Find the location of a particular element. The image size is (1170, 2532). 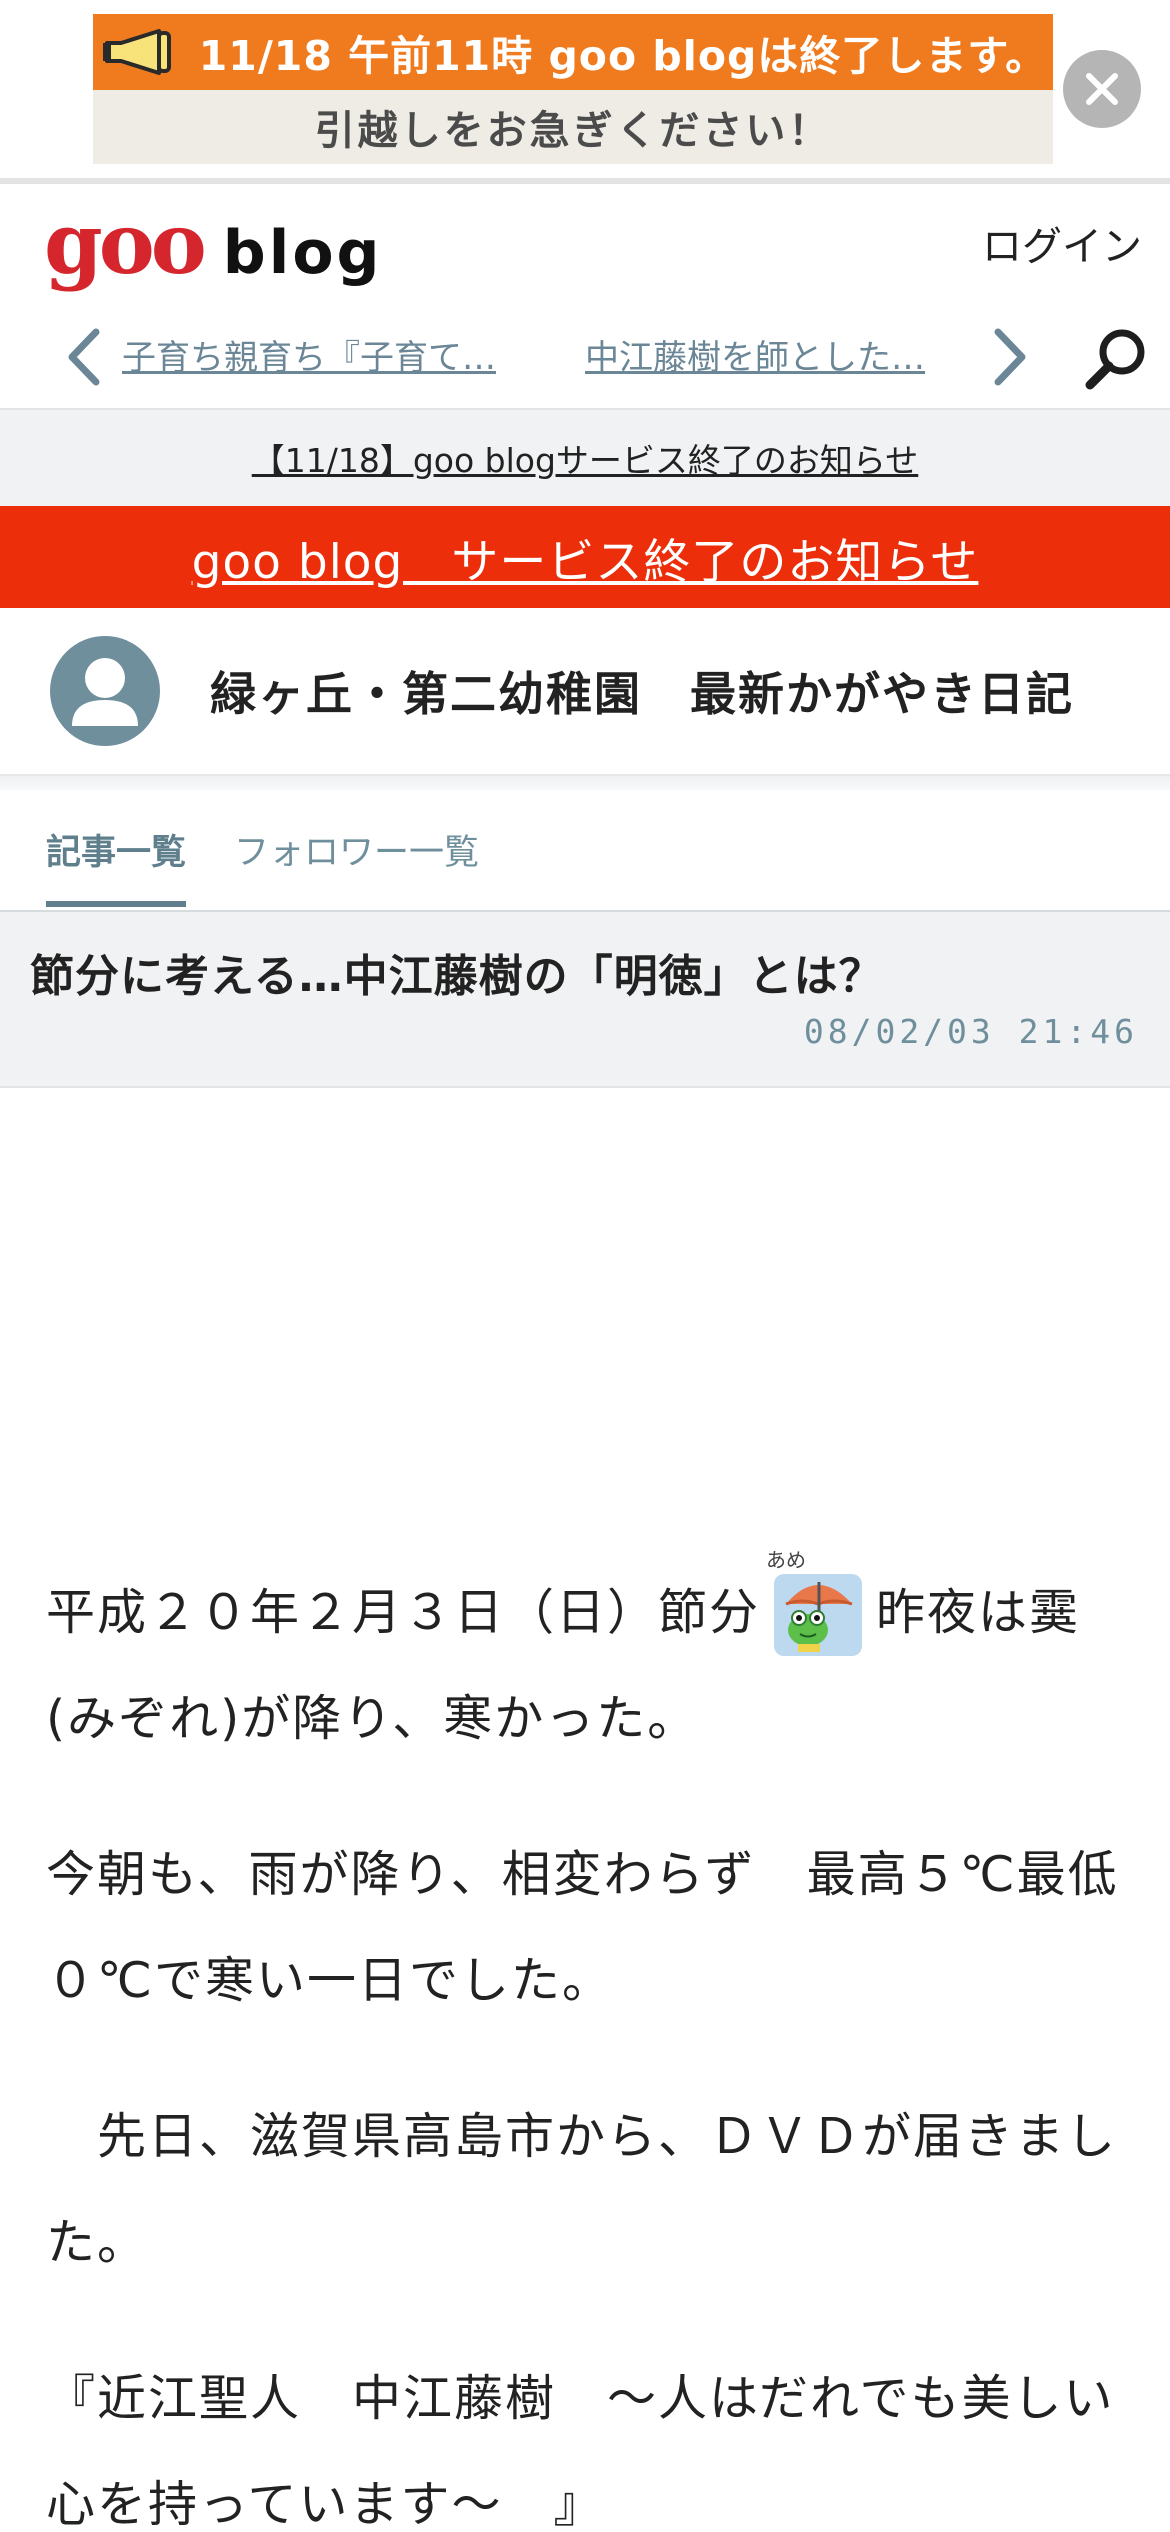

top-notice-banner: 11/18 午前11時 goo blogは終了します。 引越しをお急ぎください！ is located at coordinates (585, 89).